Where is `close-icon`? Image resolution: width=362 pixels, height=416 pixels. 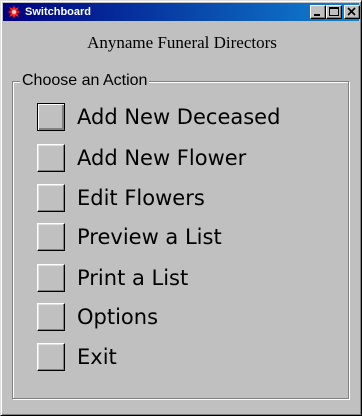
close-icon is located at coordinates (351, 11).